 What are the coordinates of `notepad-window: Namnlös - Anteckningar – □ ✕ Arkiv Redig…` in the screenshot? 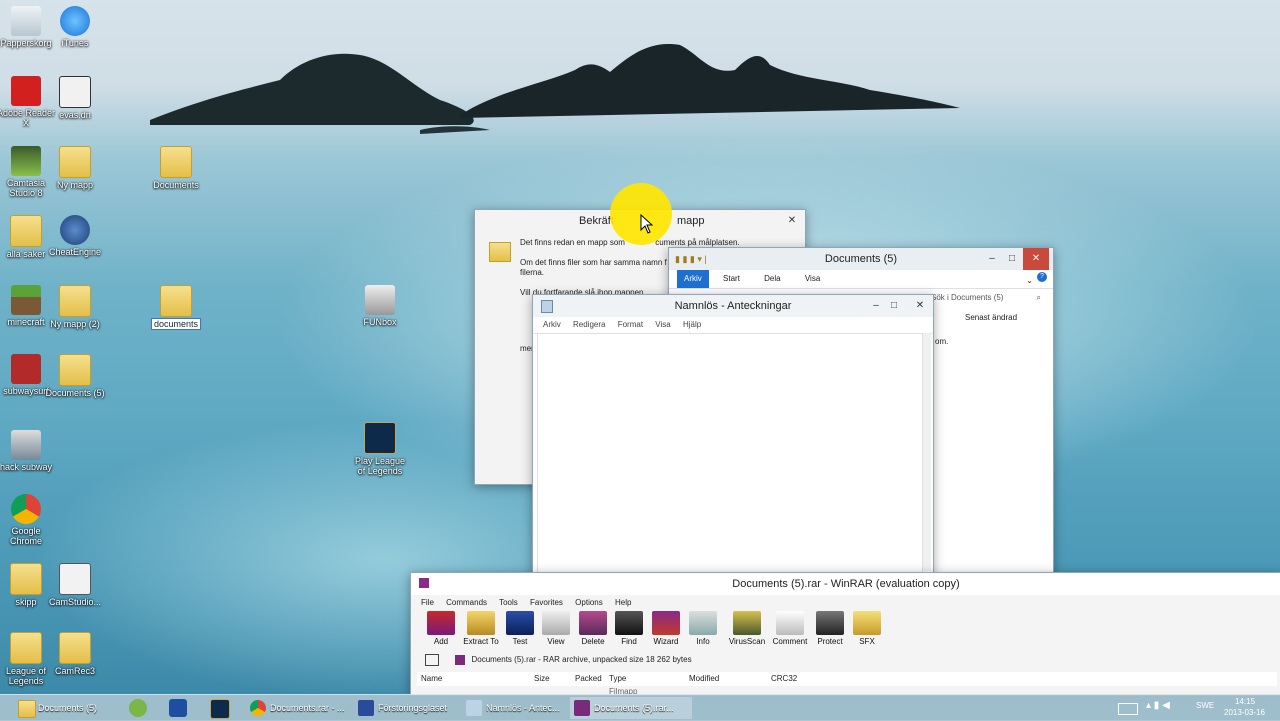 It's located at (733, 435).